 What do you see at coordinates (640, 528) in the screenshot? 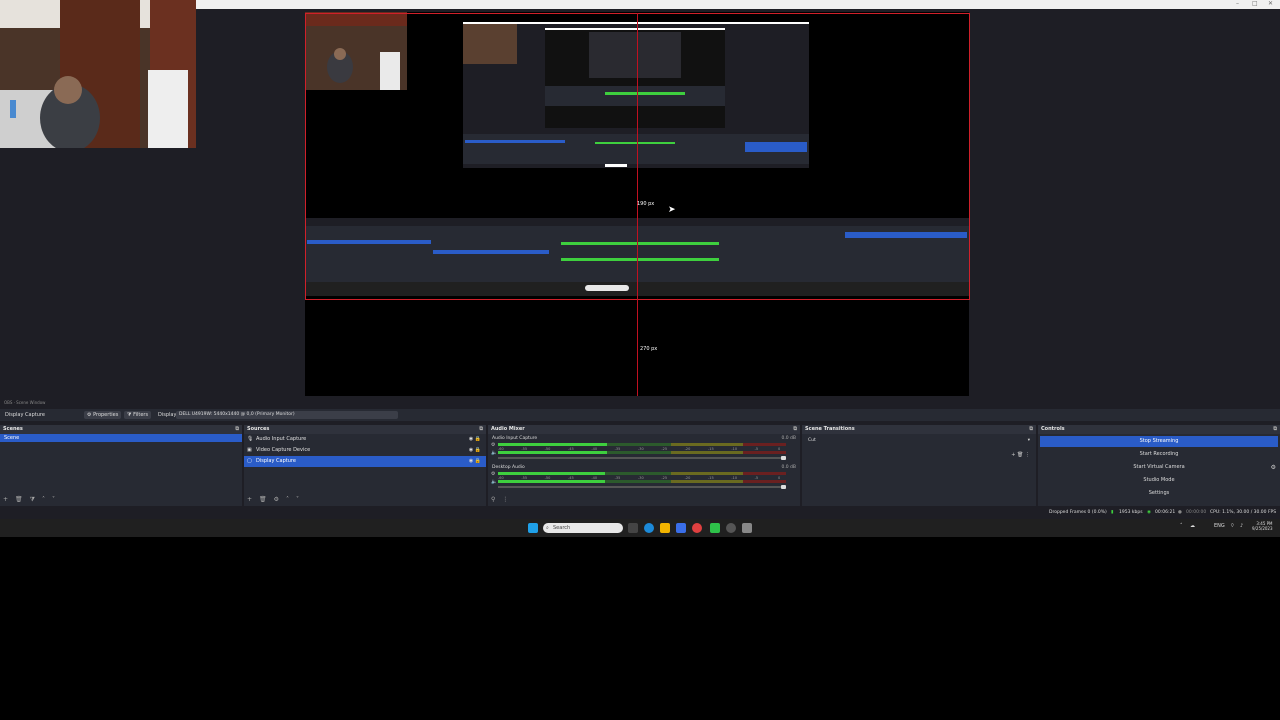
I see `windows-taskbar: ⌕ Search ˄ ☁ ENG ⌔ ♪ 3:45 PM 9/25/2023` at bounding box center [640, 528].